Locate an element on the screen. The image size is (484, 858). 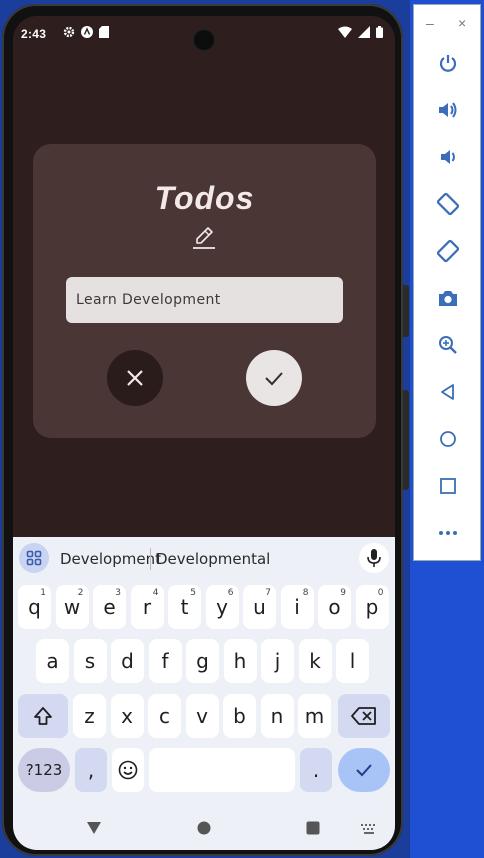
key-m: m is located at coordinates (314, 716).